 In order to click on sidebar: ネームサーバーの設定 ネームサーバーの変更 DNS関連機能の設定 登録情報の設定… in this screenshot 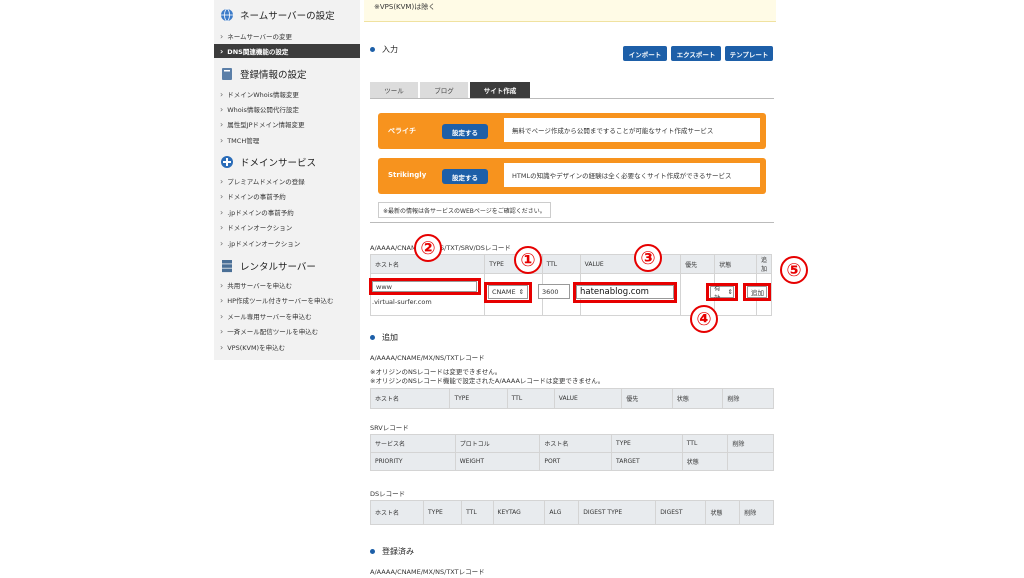, I will do `click(287, 180)`.